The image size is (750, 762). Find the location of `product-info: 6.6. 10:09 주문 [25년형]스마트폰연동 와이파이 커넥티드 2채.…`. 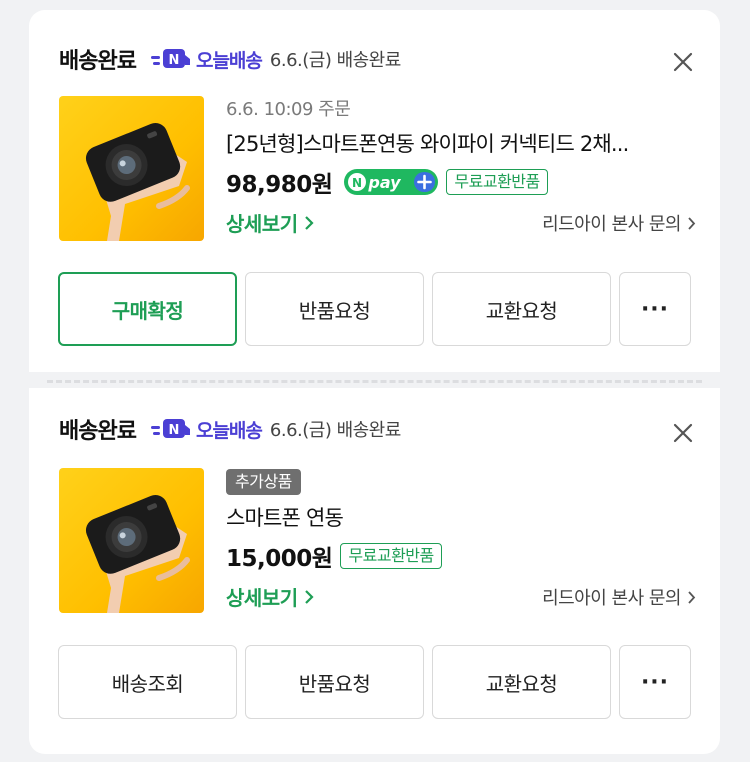

product-info: 6.6. 10:09 주문 [25년형]스마트폰연동 와이파이 커넥티드 2채.… is located at coordinates (461, 169).